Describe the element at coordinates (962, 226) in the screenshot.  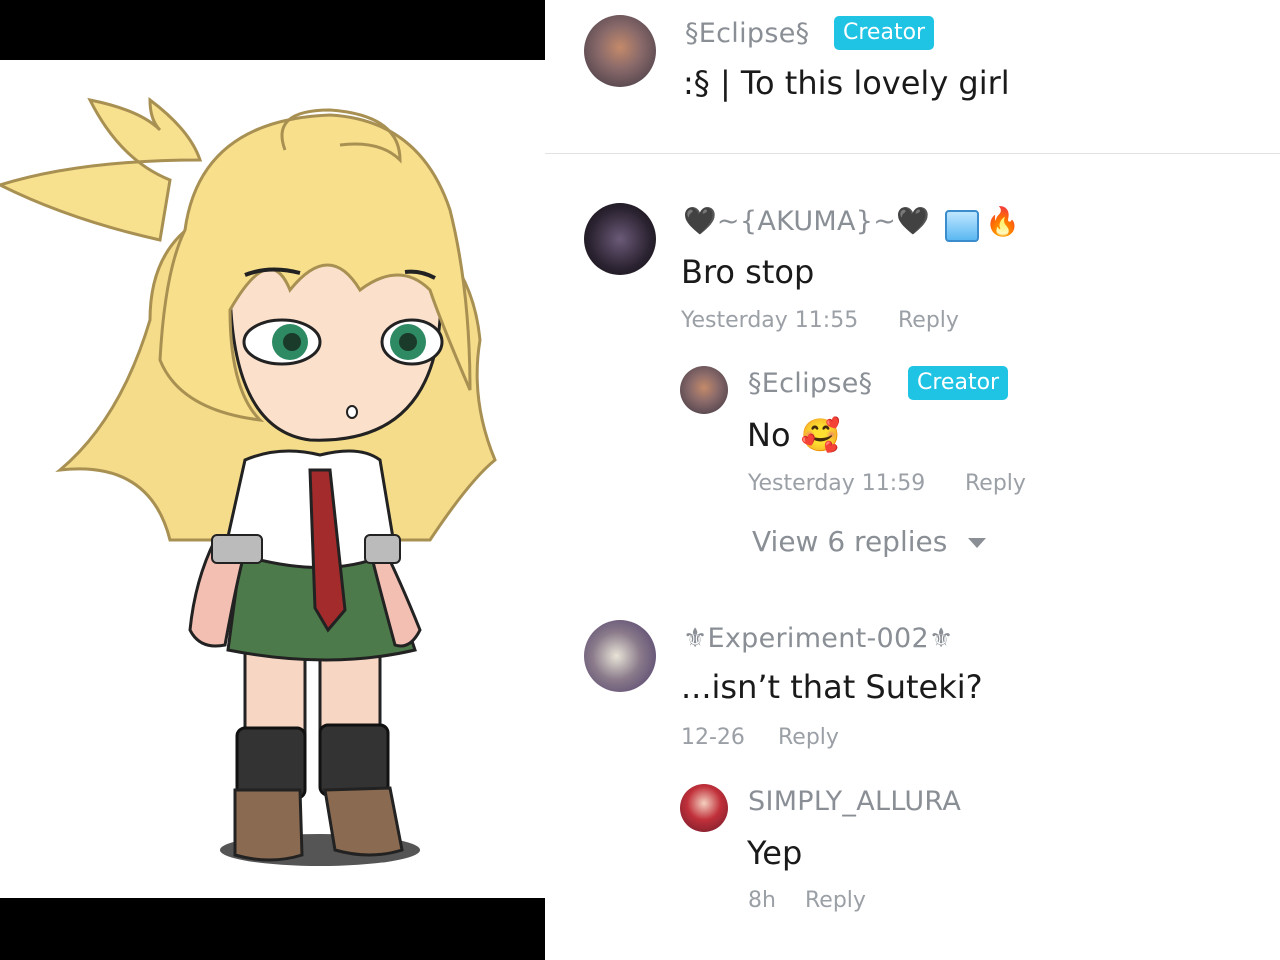
I see `ice-cube-icon` at that location.